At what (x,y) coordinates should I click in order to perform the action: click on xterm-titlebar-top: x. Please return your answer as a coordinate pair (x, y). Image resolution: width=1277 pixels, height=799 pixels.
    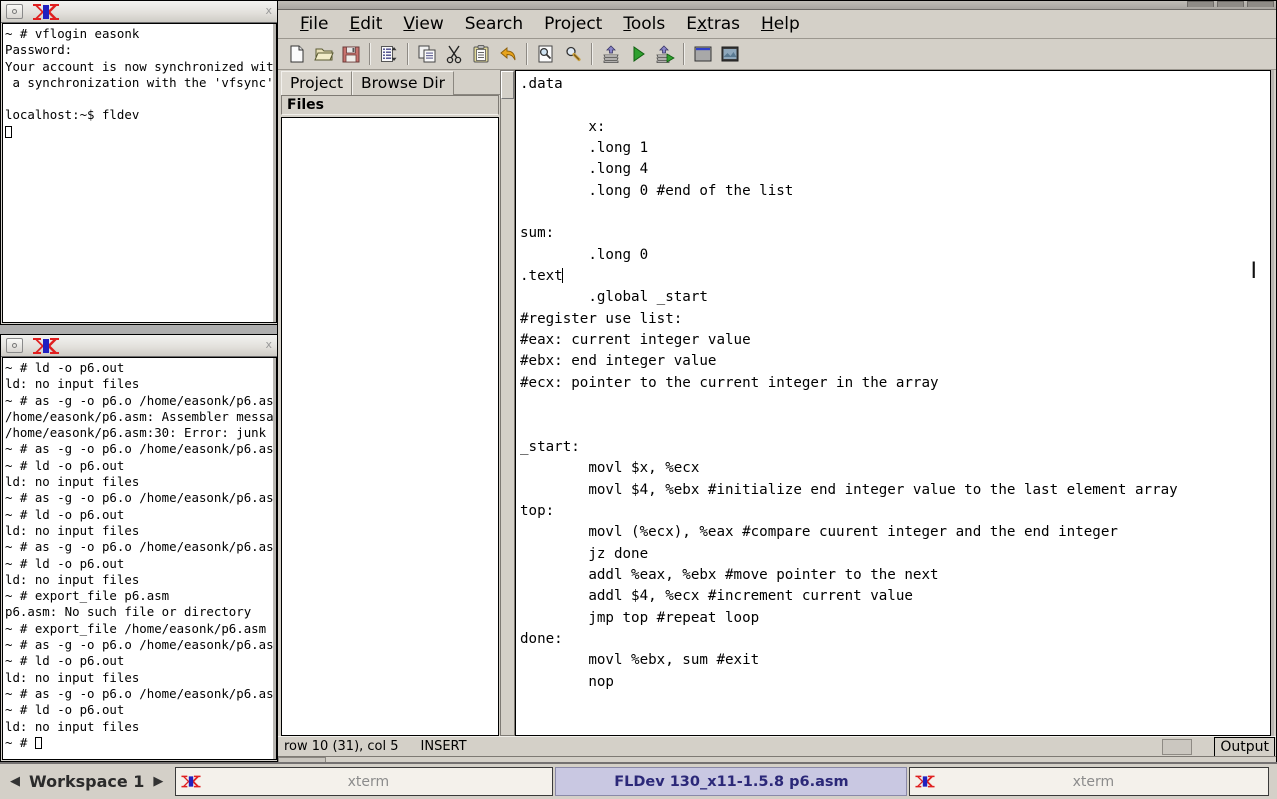
    Looking at the image, I should click on (139, 12).